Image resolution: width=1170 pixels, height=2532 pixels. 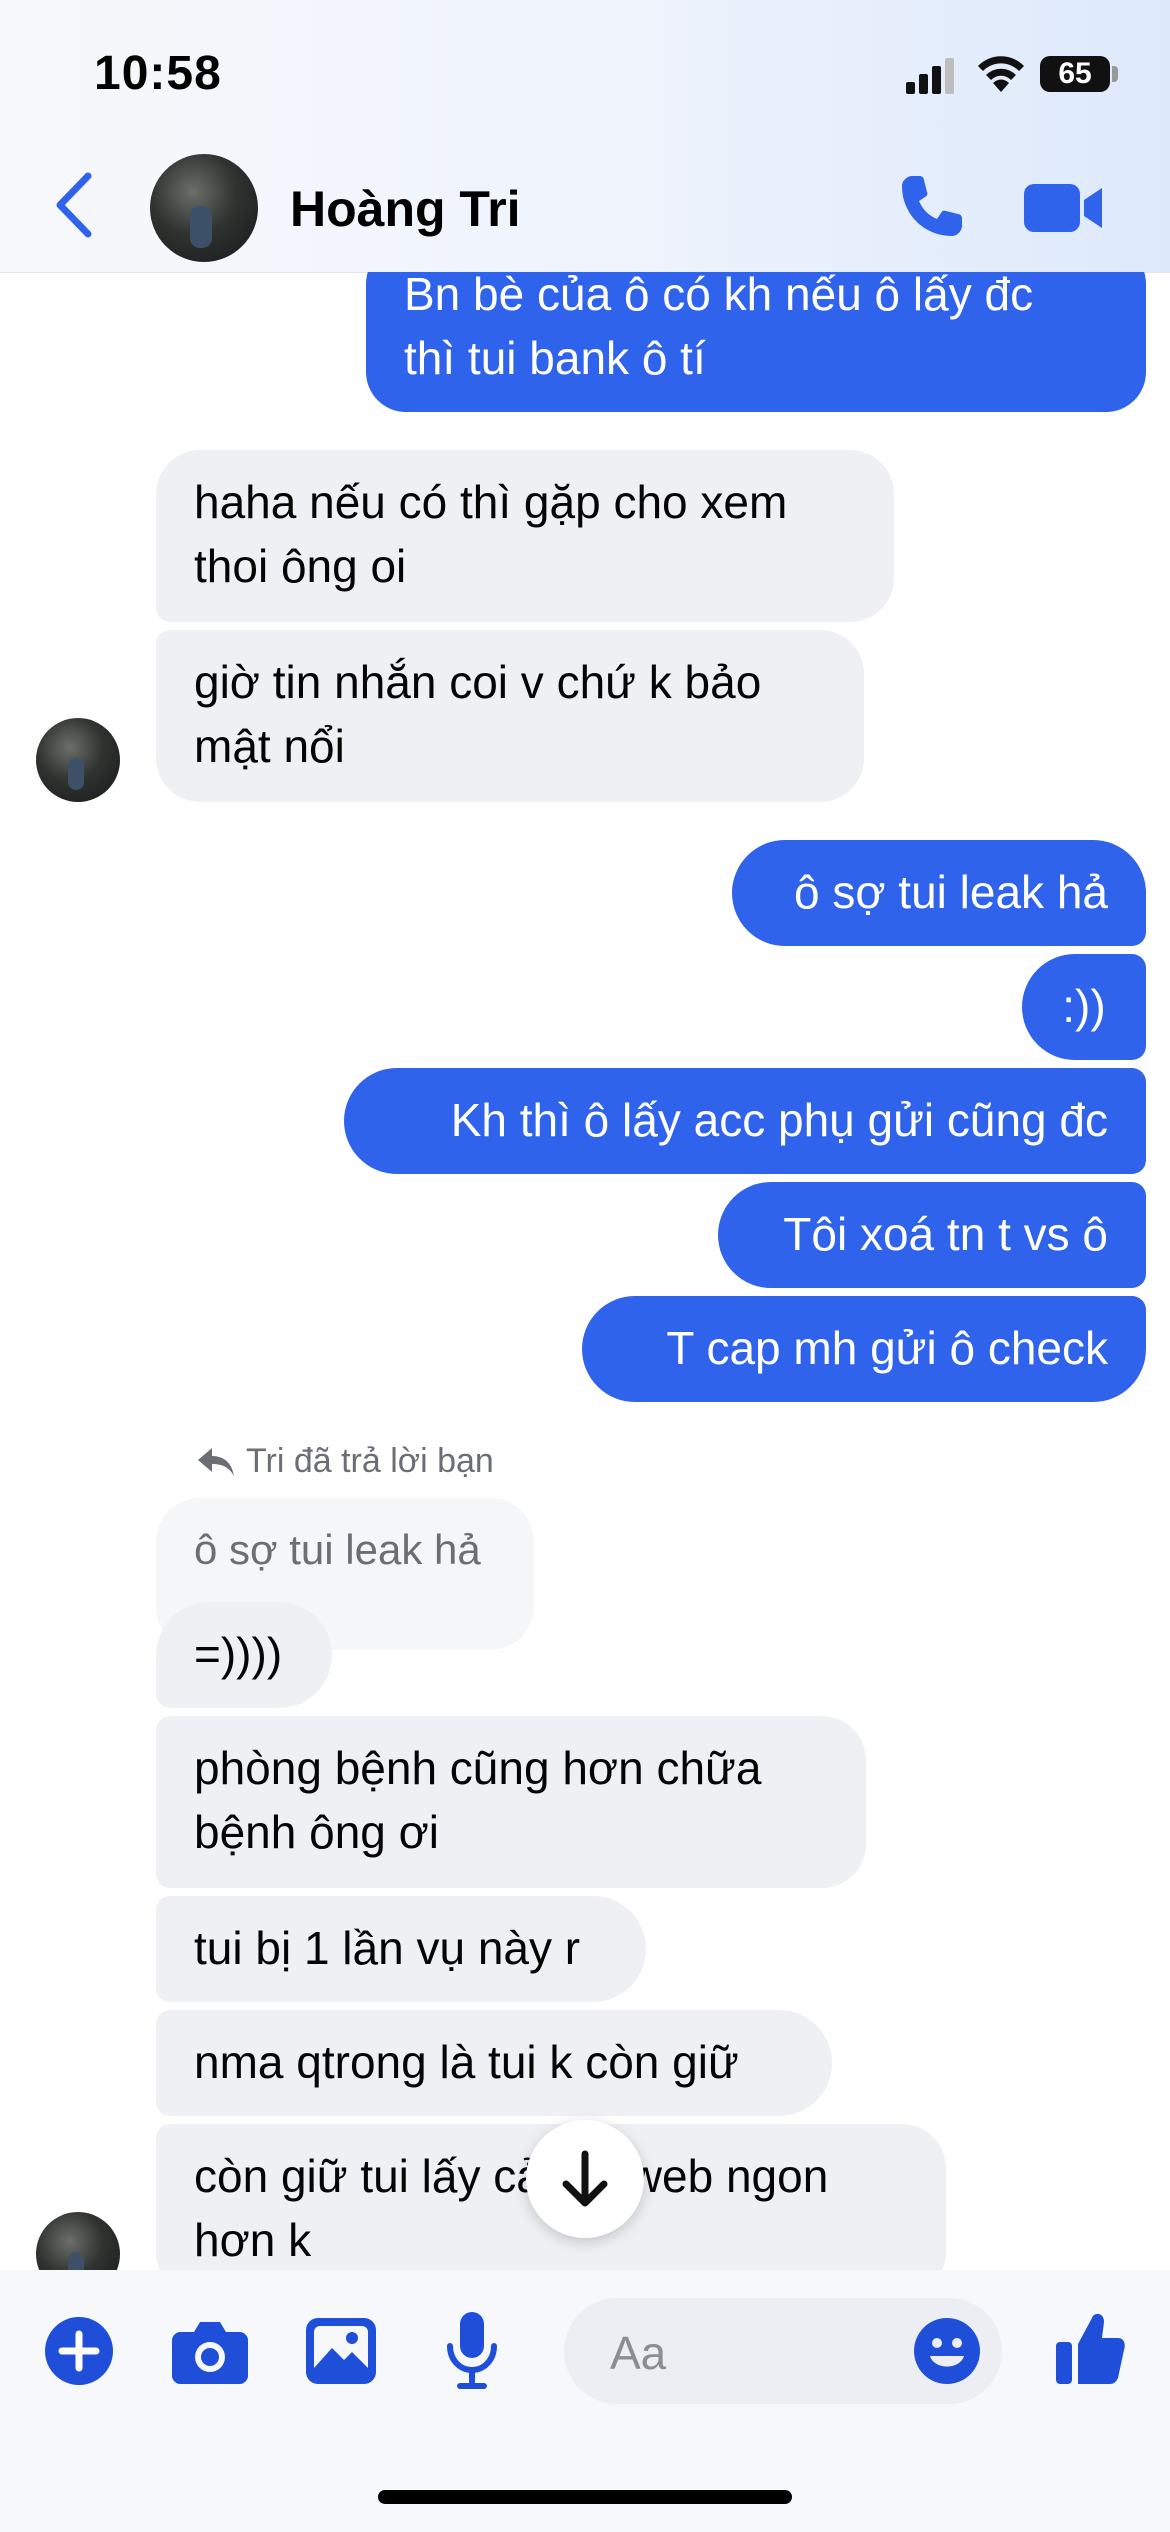 What do you see at coordinates (511, 1802) in the screenshot?
I see `message-bubble-incoming: phòng bệnh cũng hơn chữa bệnh ông ơi` at bounding box center [511, 1802].